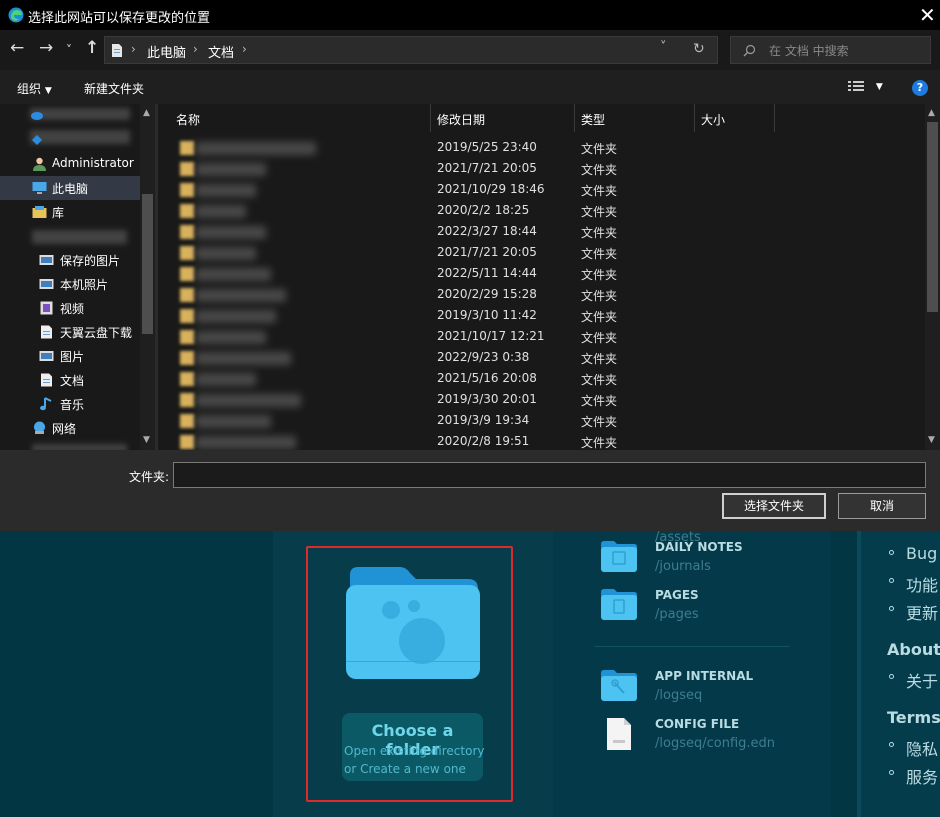 The image size is (940, 817). What do you see at coordinates (300, 118) in the screenshot?
I see `column-header-name: 名称 ^` at bounding box center [300, 118].